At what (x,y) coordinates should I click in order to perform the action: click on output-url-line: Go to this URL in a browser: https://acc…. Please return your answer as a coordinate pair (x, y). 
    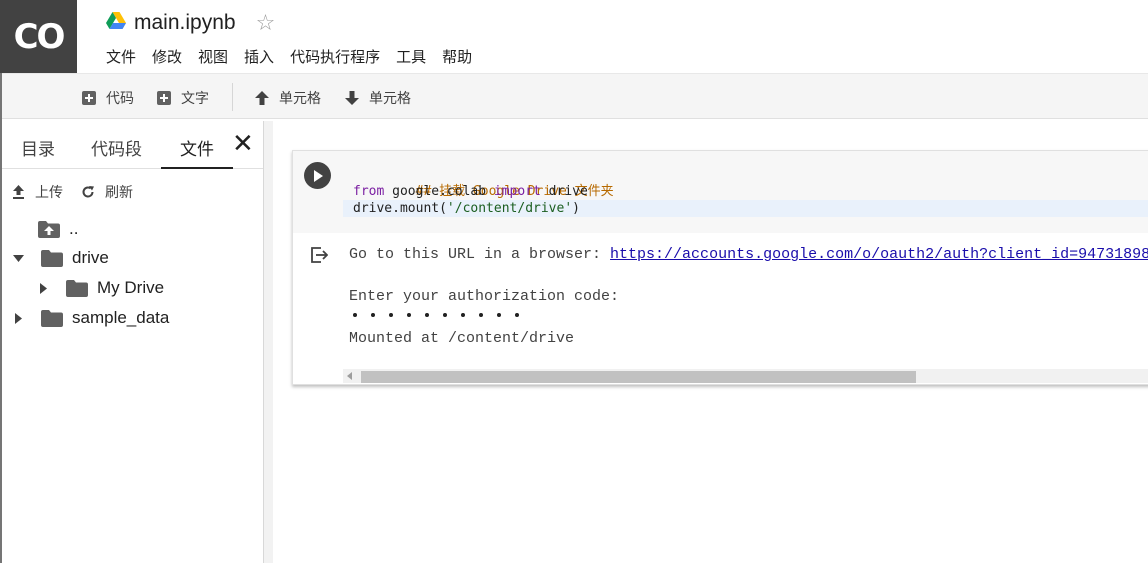
    Looking at the image, I should click on (748, 254).